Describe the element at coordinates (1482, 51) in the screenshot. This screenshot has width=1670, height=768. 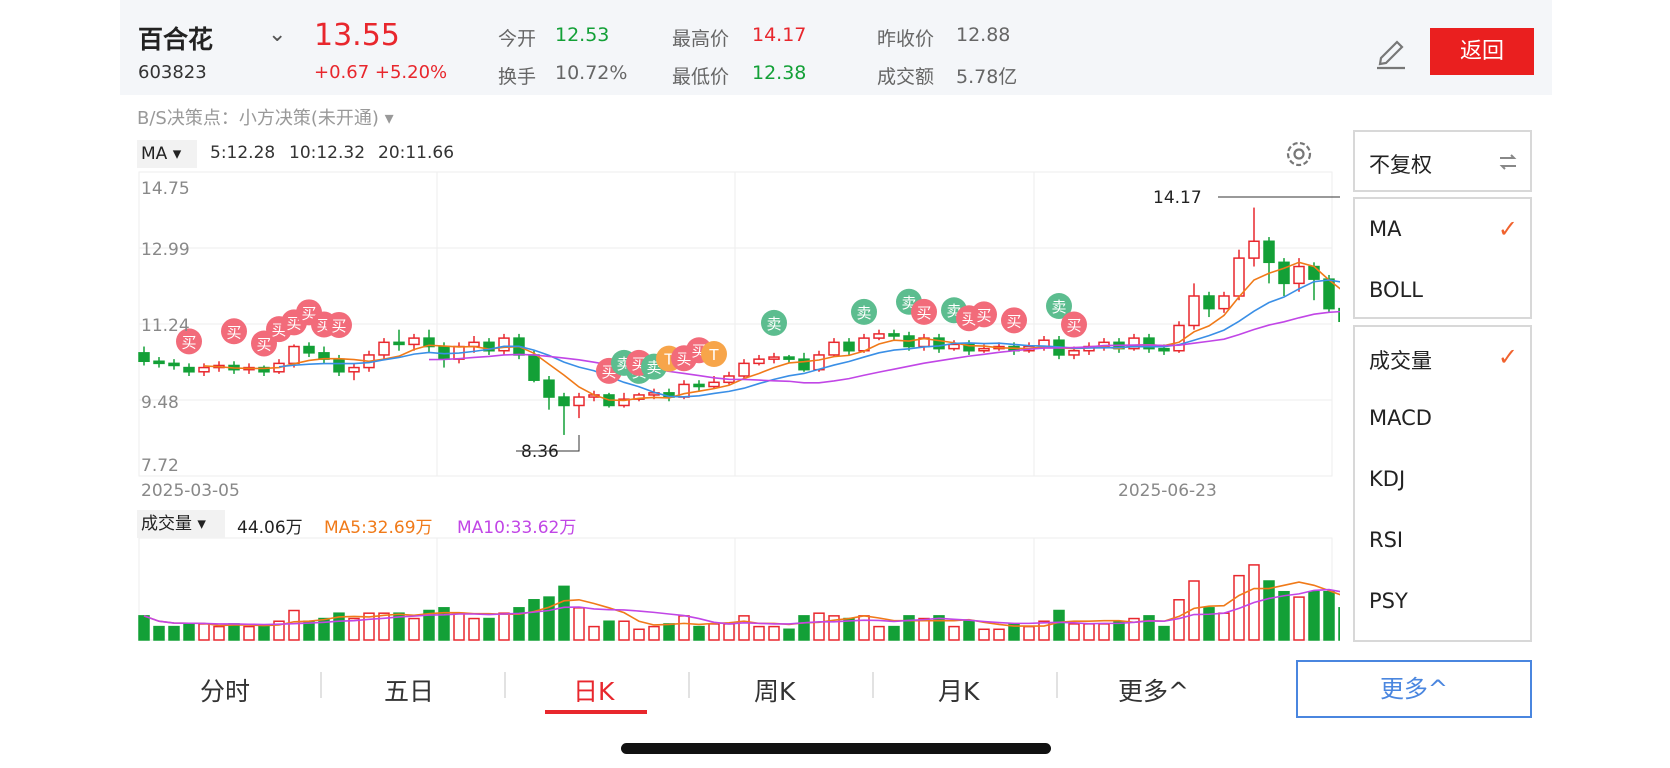
I see `back-button: 返回` at that location.